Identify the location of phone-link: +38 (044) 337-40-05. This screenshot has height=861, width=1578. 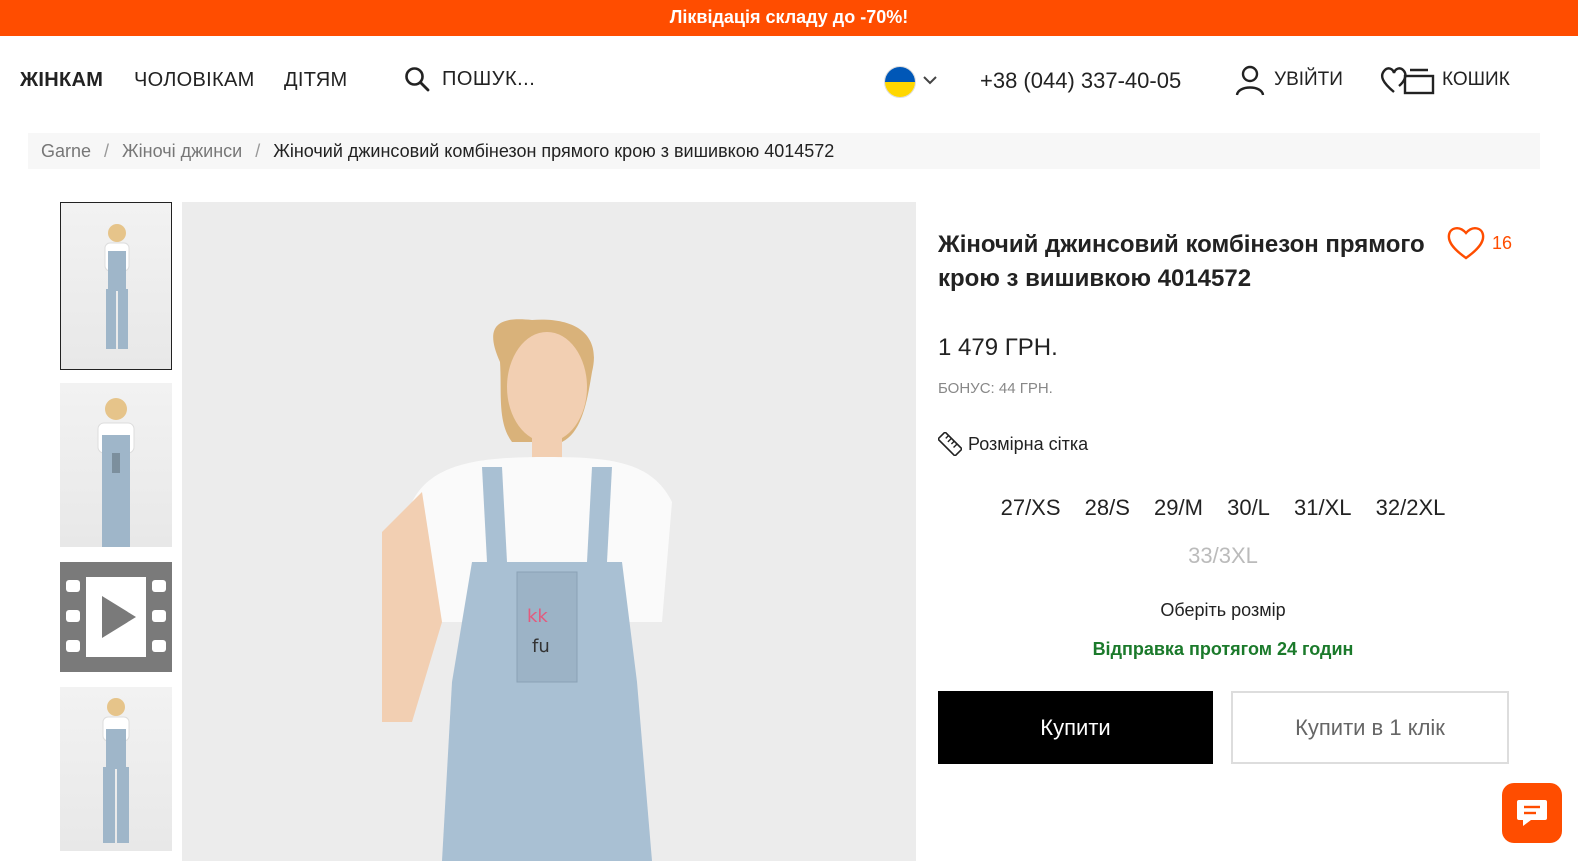
(1080, 81).